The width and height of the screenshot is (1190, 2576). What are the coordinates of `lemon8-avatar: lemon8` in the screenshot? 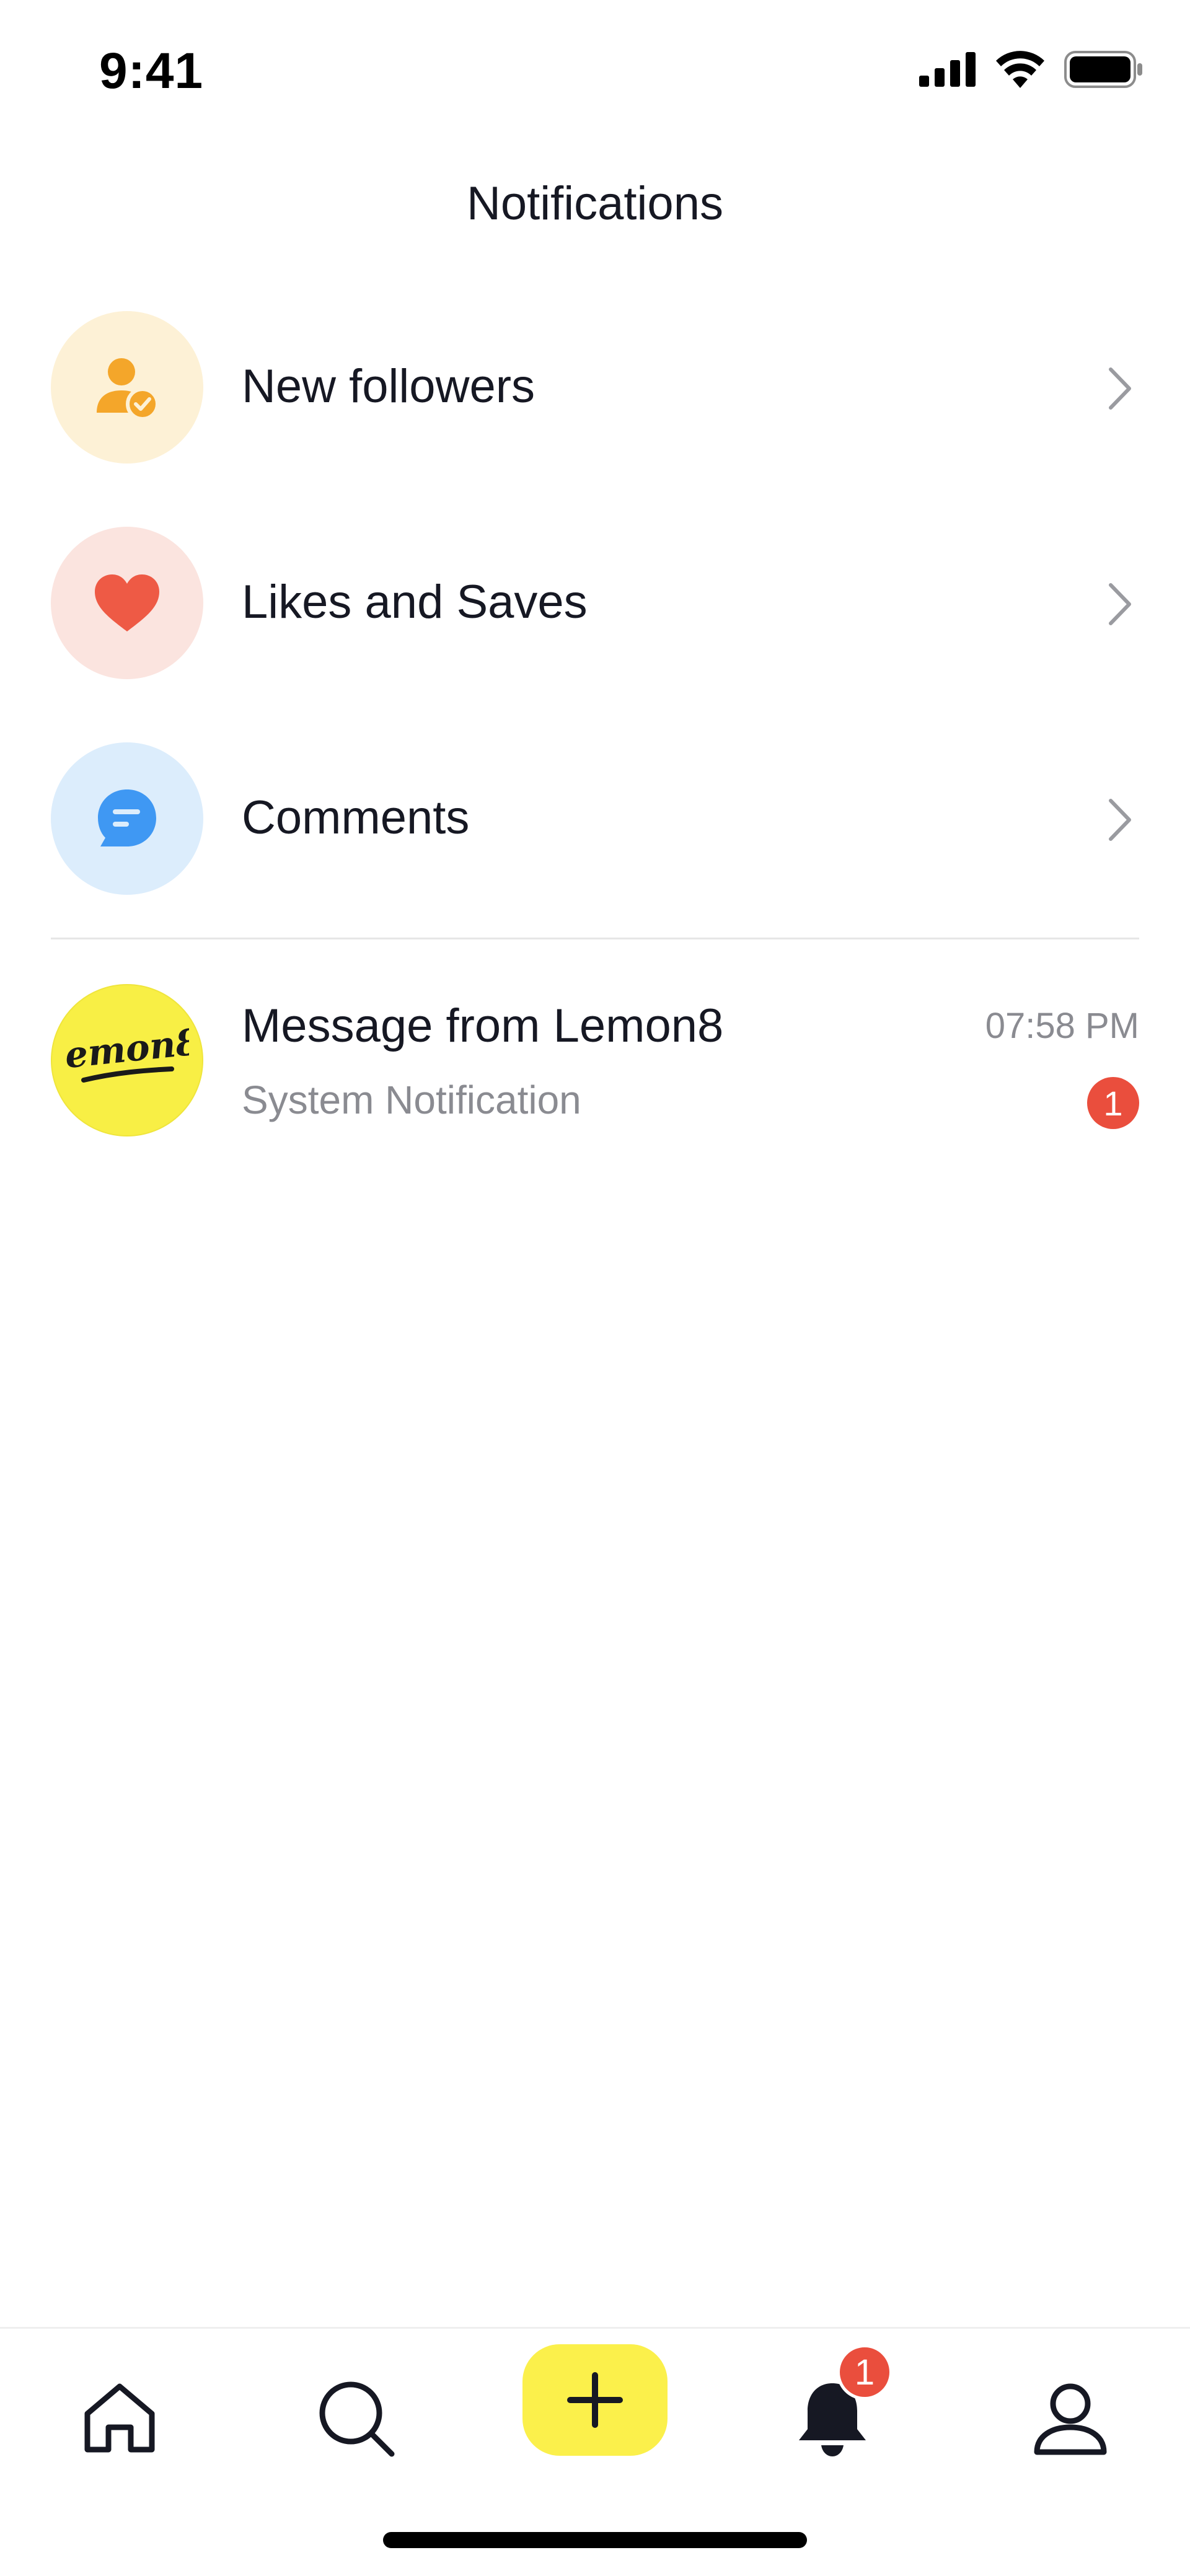 It's located at (127, 1060).